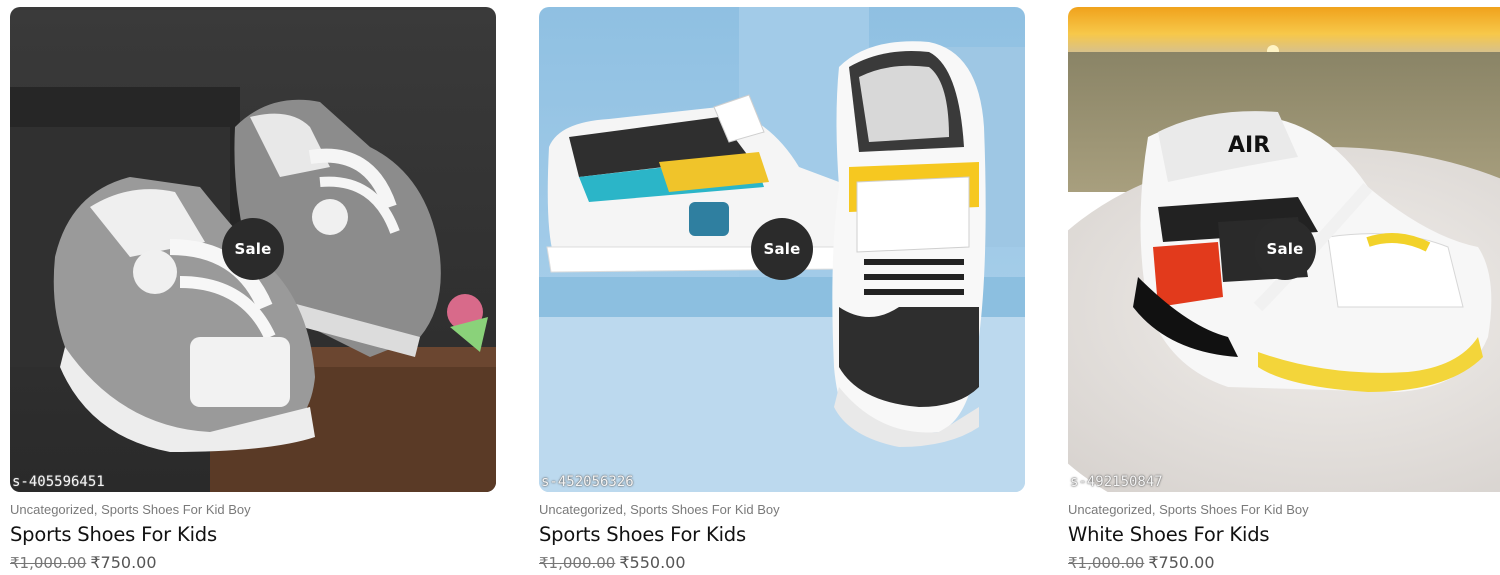  Describe the element at coordinates (652, 562) in the screenshot. I see `sale-price: ₹550.00` at that location.